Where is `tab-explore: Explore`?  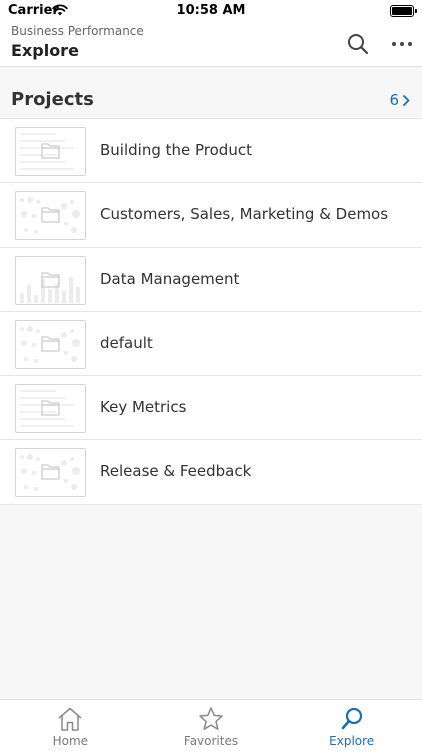 tab-explore: Explore is located at coordinates (351, 725).